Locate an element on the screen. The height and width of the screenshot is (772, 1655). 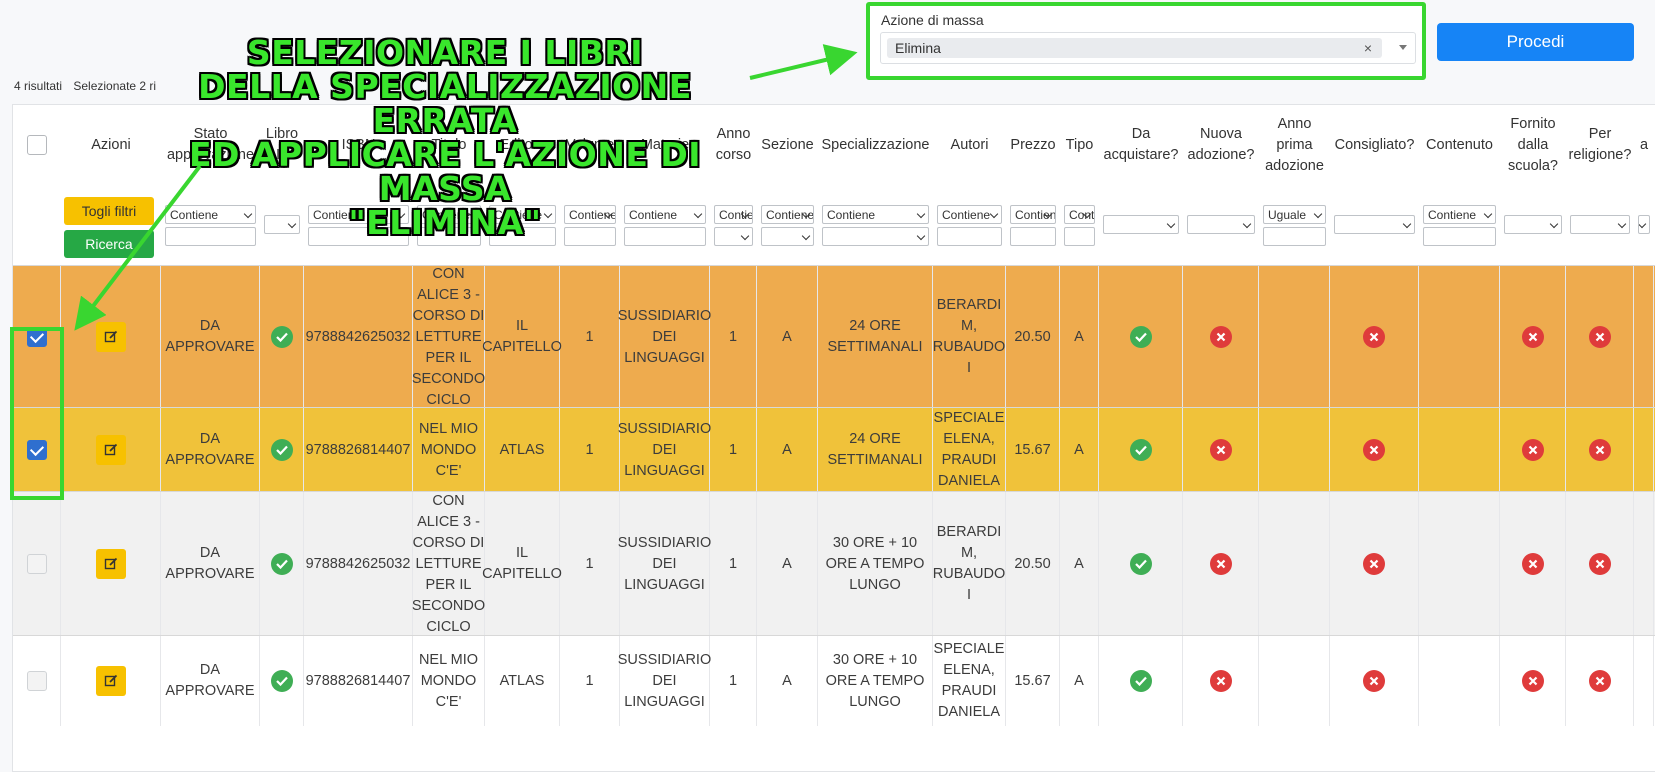
selected-count: Selezionate 2 ri is located at coordinates (115, 86).